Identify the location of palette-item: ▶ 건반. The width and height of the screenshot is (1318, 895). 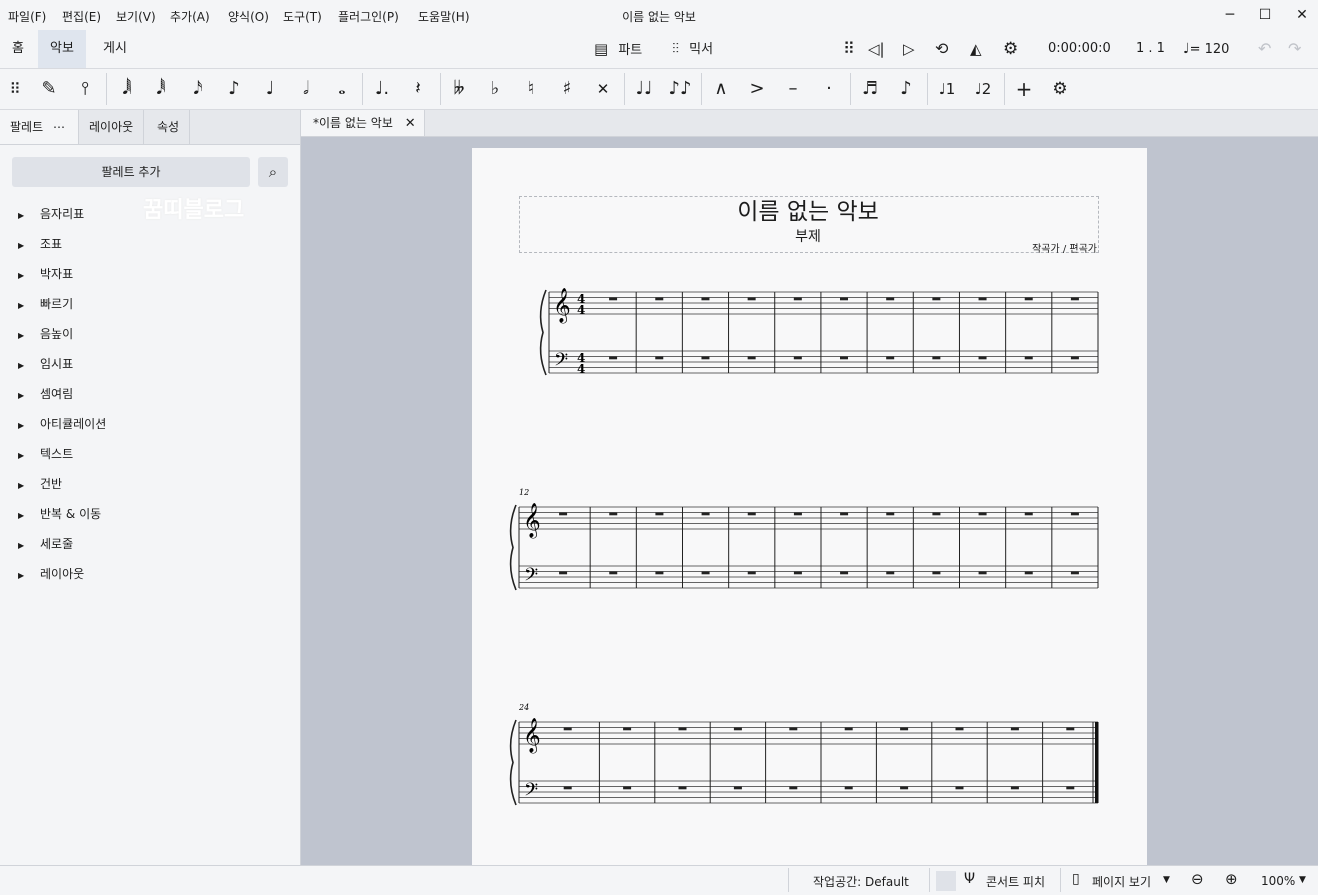
(40, 484).